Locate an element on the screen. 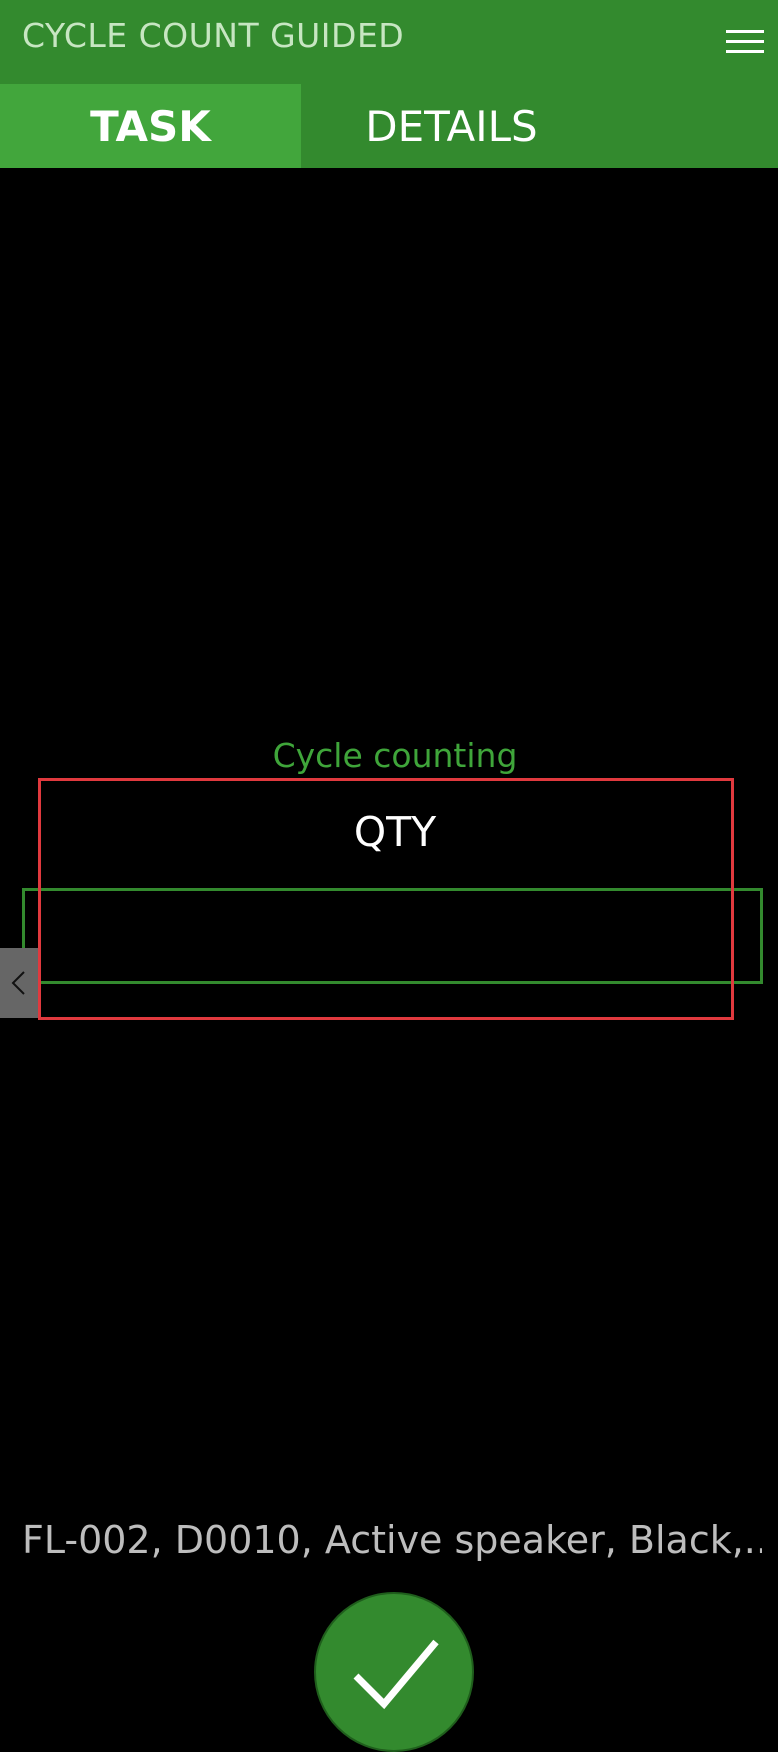 The height and width of the screenshot is (1752, 778). chevron-left-icon is located at coordinates (18, 983).